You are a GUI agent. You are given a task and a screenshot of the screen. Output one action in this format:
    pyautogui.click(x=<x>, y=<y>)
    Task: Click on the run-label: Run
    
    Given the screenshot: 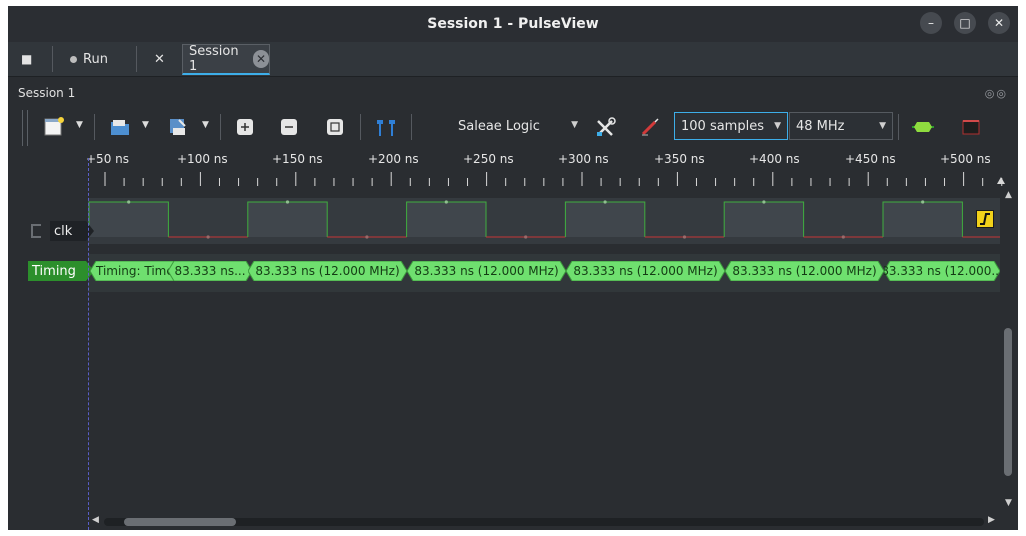 What is the action you would take?
    pyautogui.click(x=95, y=59)
    